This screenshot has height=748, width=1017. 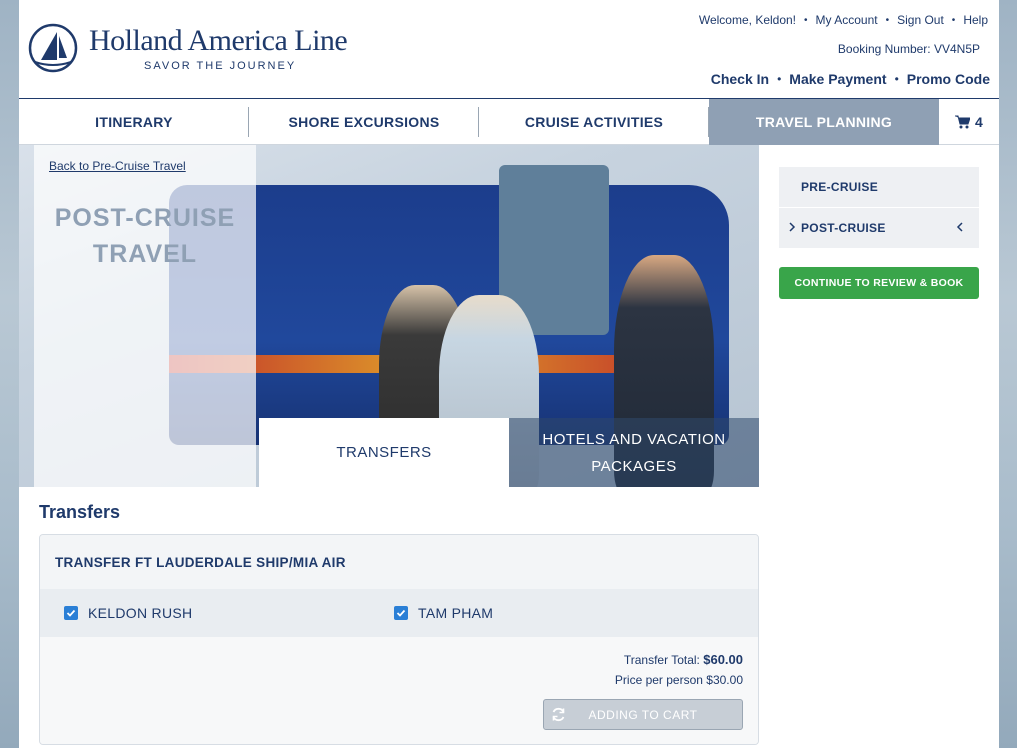 What do you see at coordinates (979, 122) in the screenshot?
I see `cart-count: 4` at bounding box center [979, 122].